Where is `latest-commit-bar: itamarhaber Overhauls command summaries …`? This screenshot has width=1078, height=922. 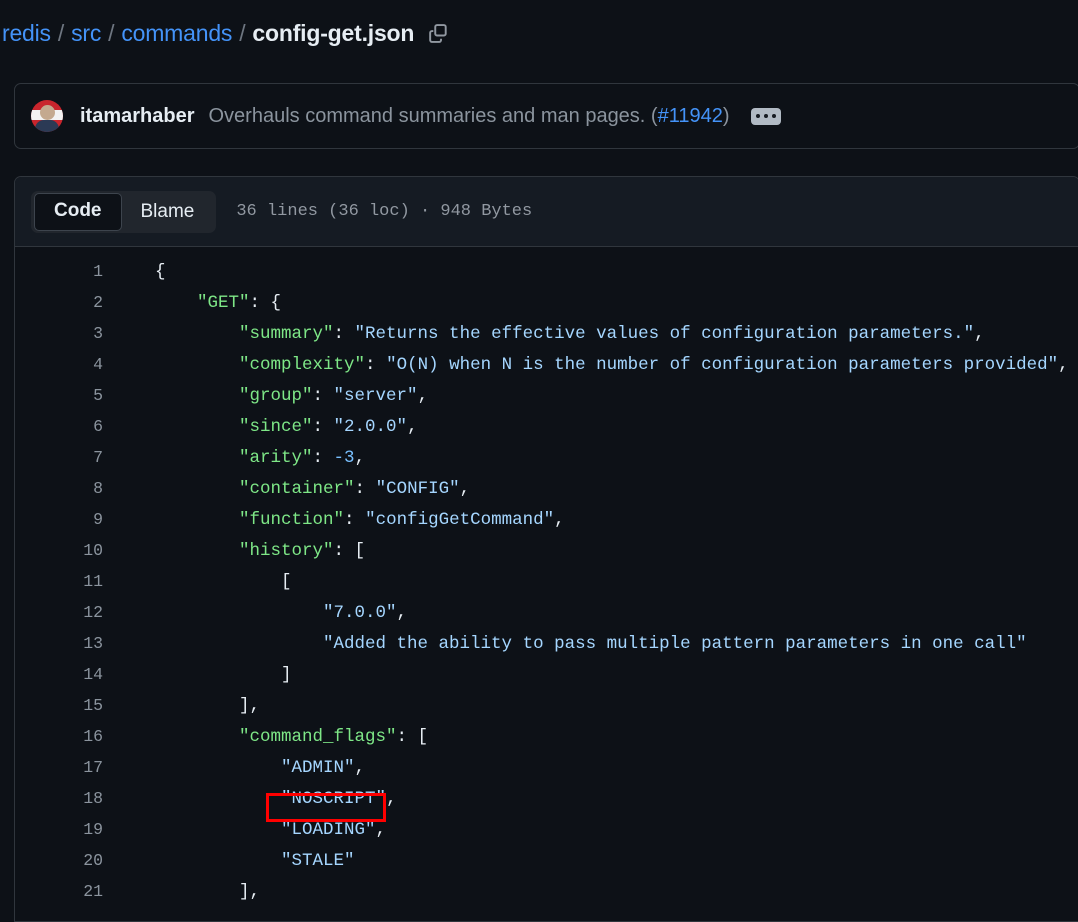 latest-commit-bar: itamarhaber Overhauls command summaries … is located at coordinates (546, 116).